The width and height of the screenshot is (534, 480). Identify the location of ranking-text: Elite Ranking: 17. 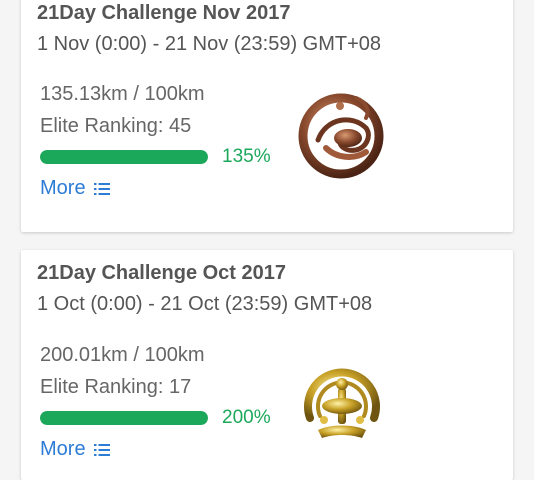
(116, 387).